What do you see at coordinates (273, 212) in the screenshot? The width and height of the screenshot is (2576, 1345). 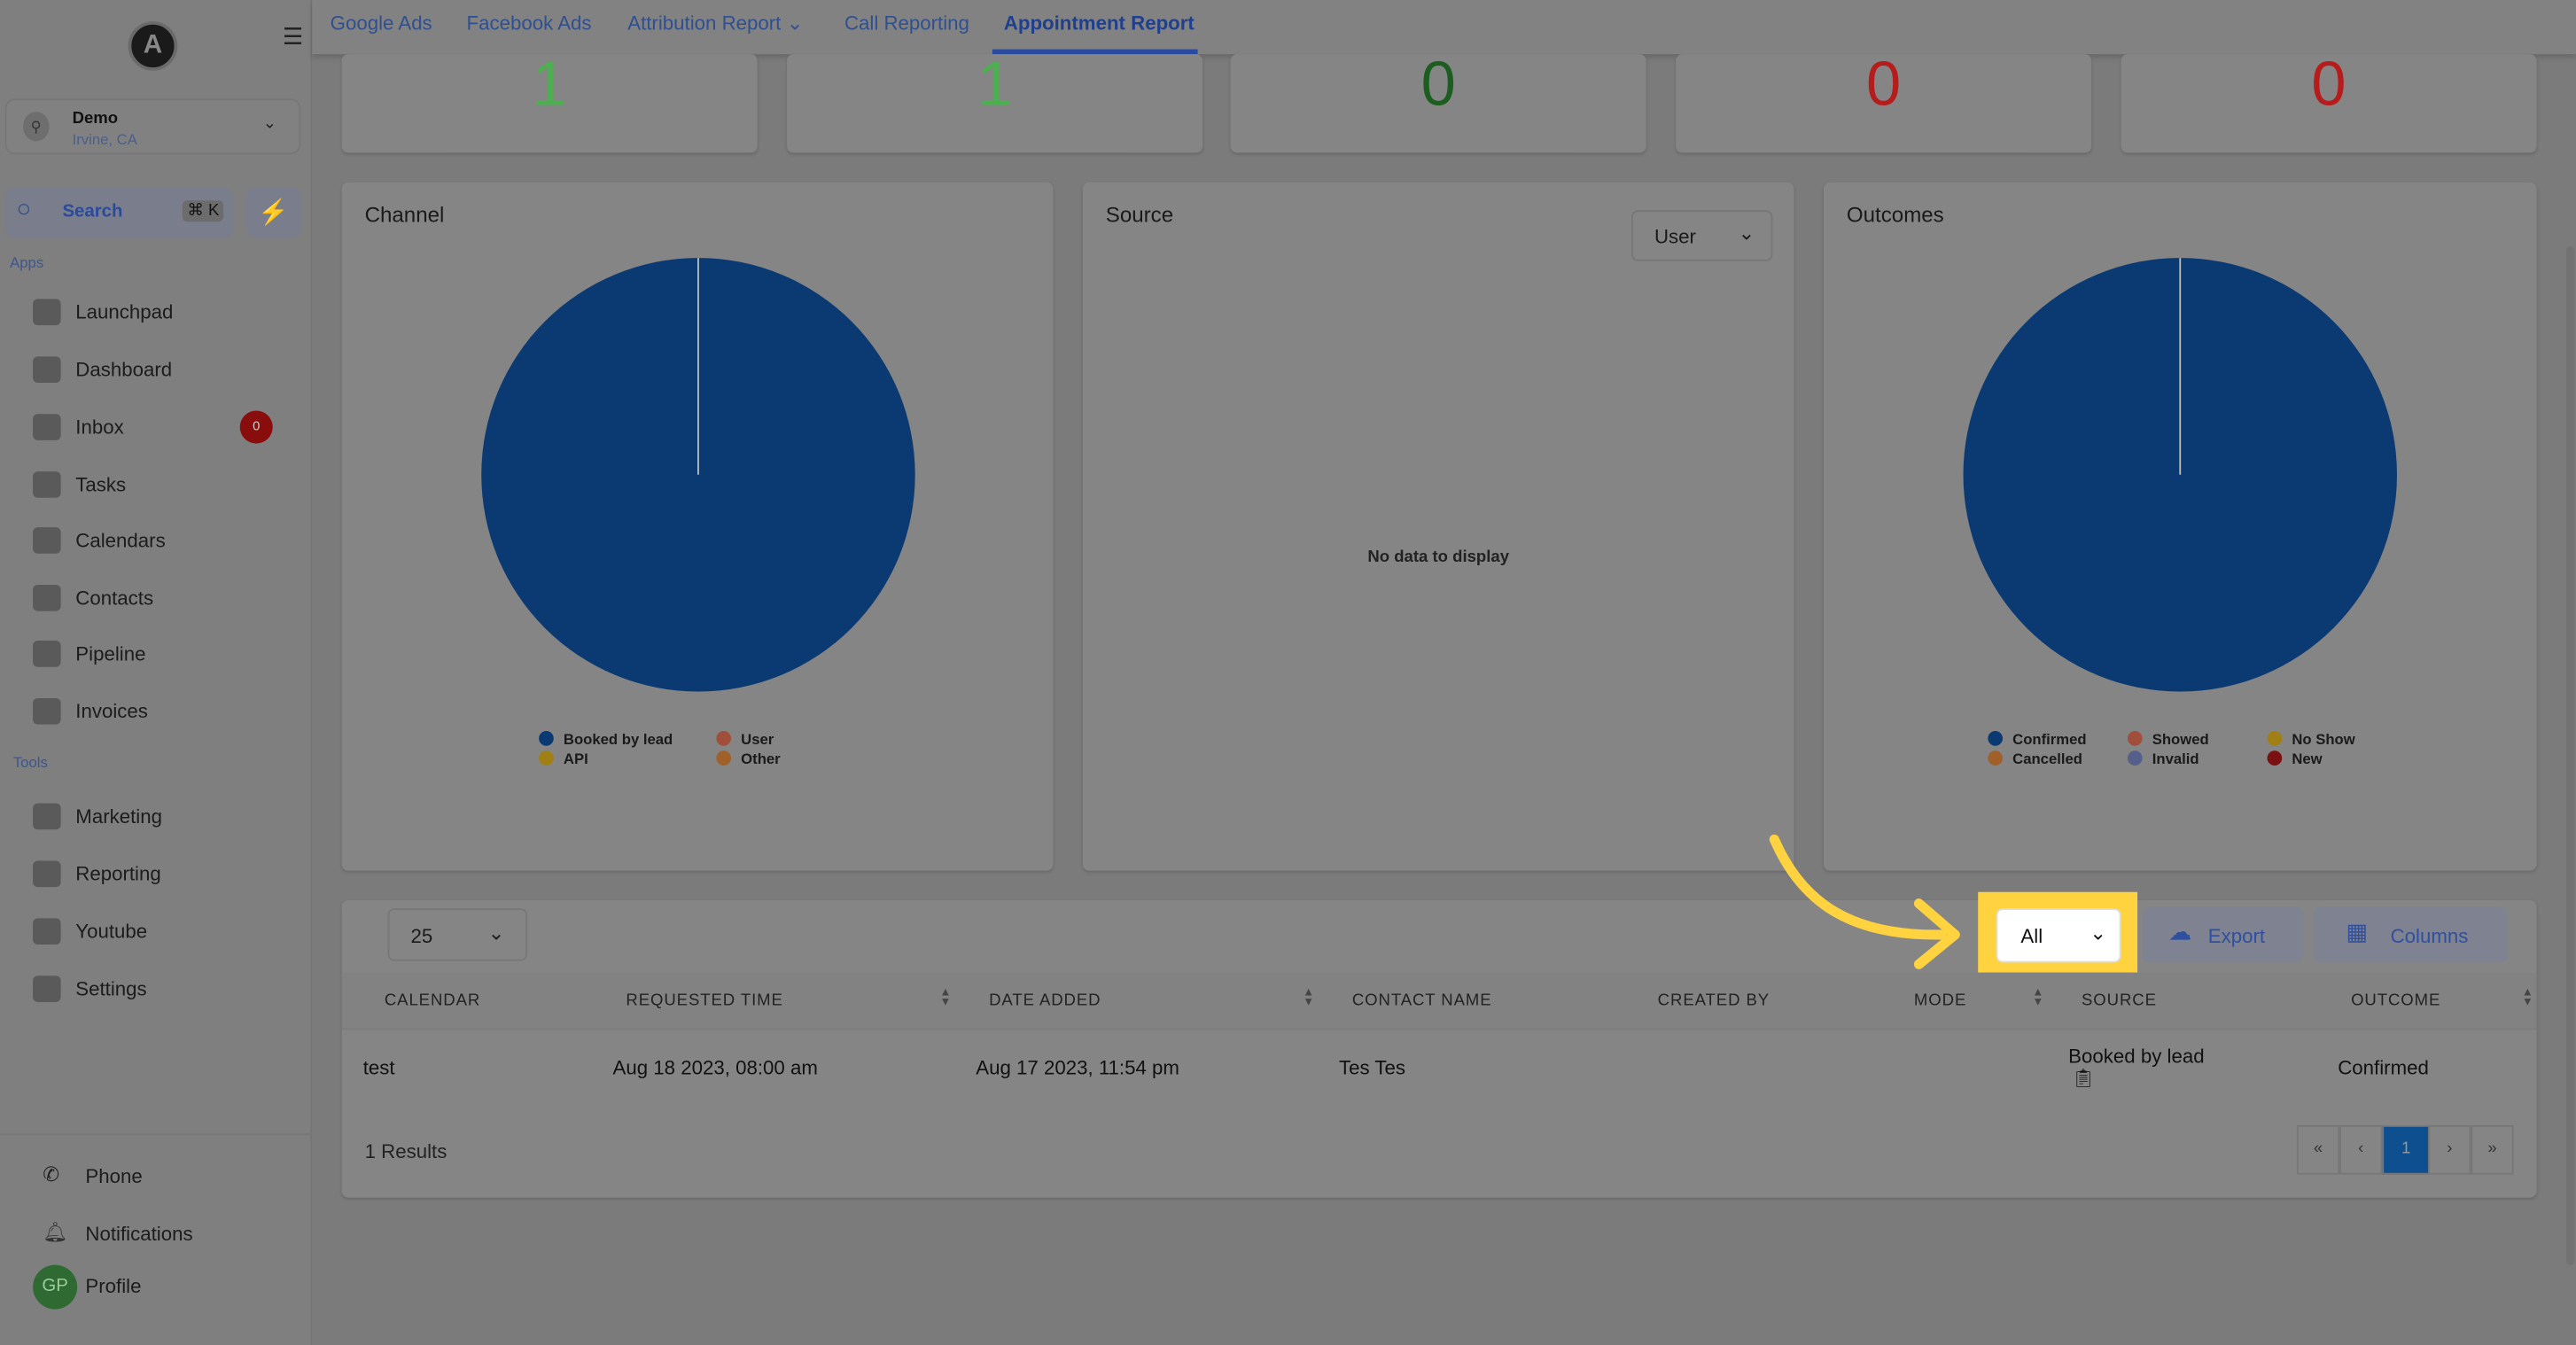 I see `quick-actions-button: ⚡` at bounding box center [273, 212].